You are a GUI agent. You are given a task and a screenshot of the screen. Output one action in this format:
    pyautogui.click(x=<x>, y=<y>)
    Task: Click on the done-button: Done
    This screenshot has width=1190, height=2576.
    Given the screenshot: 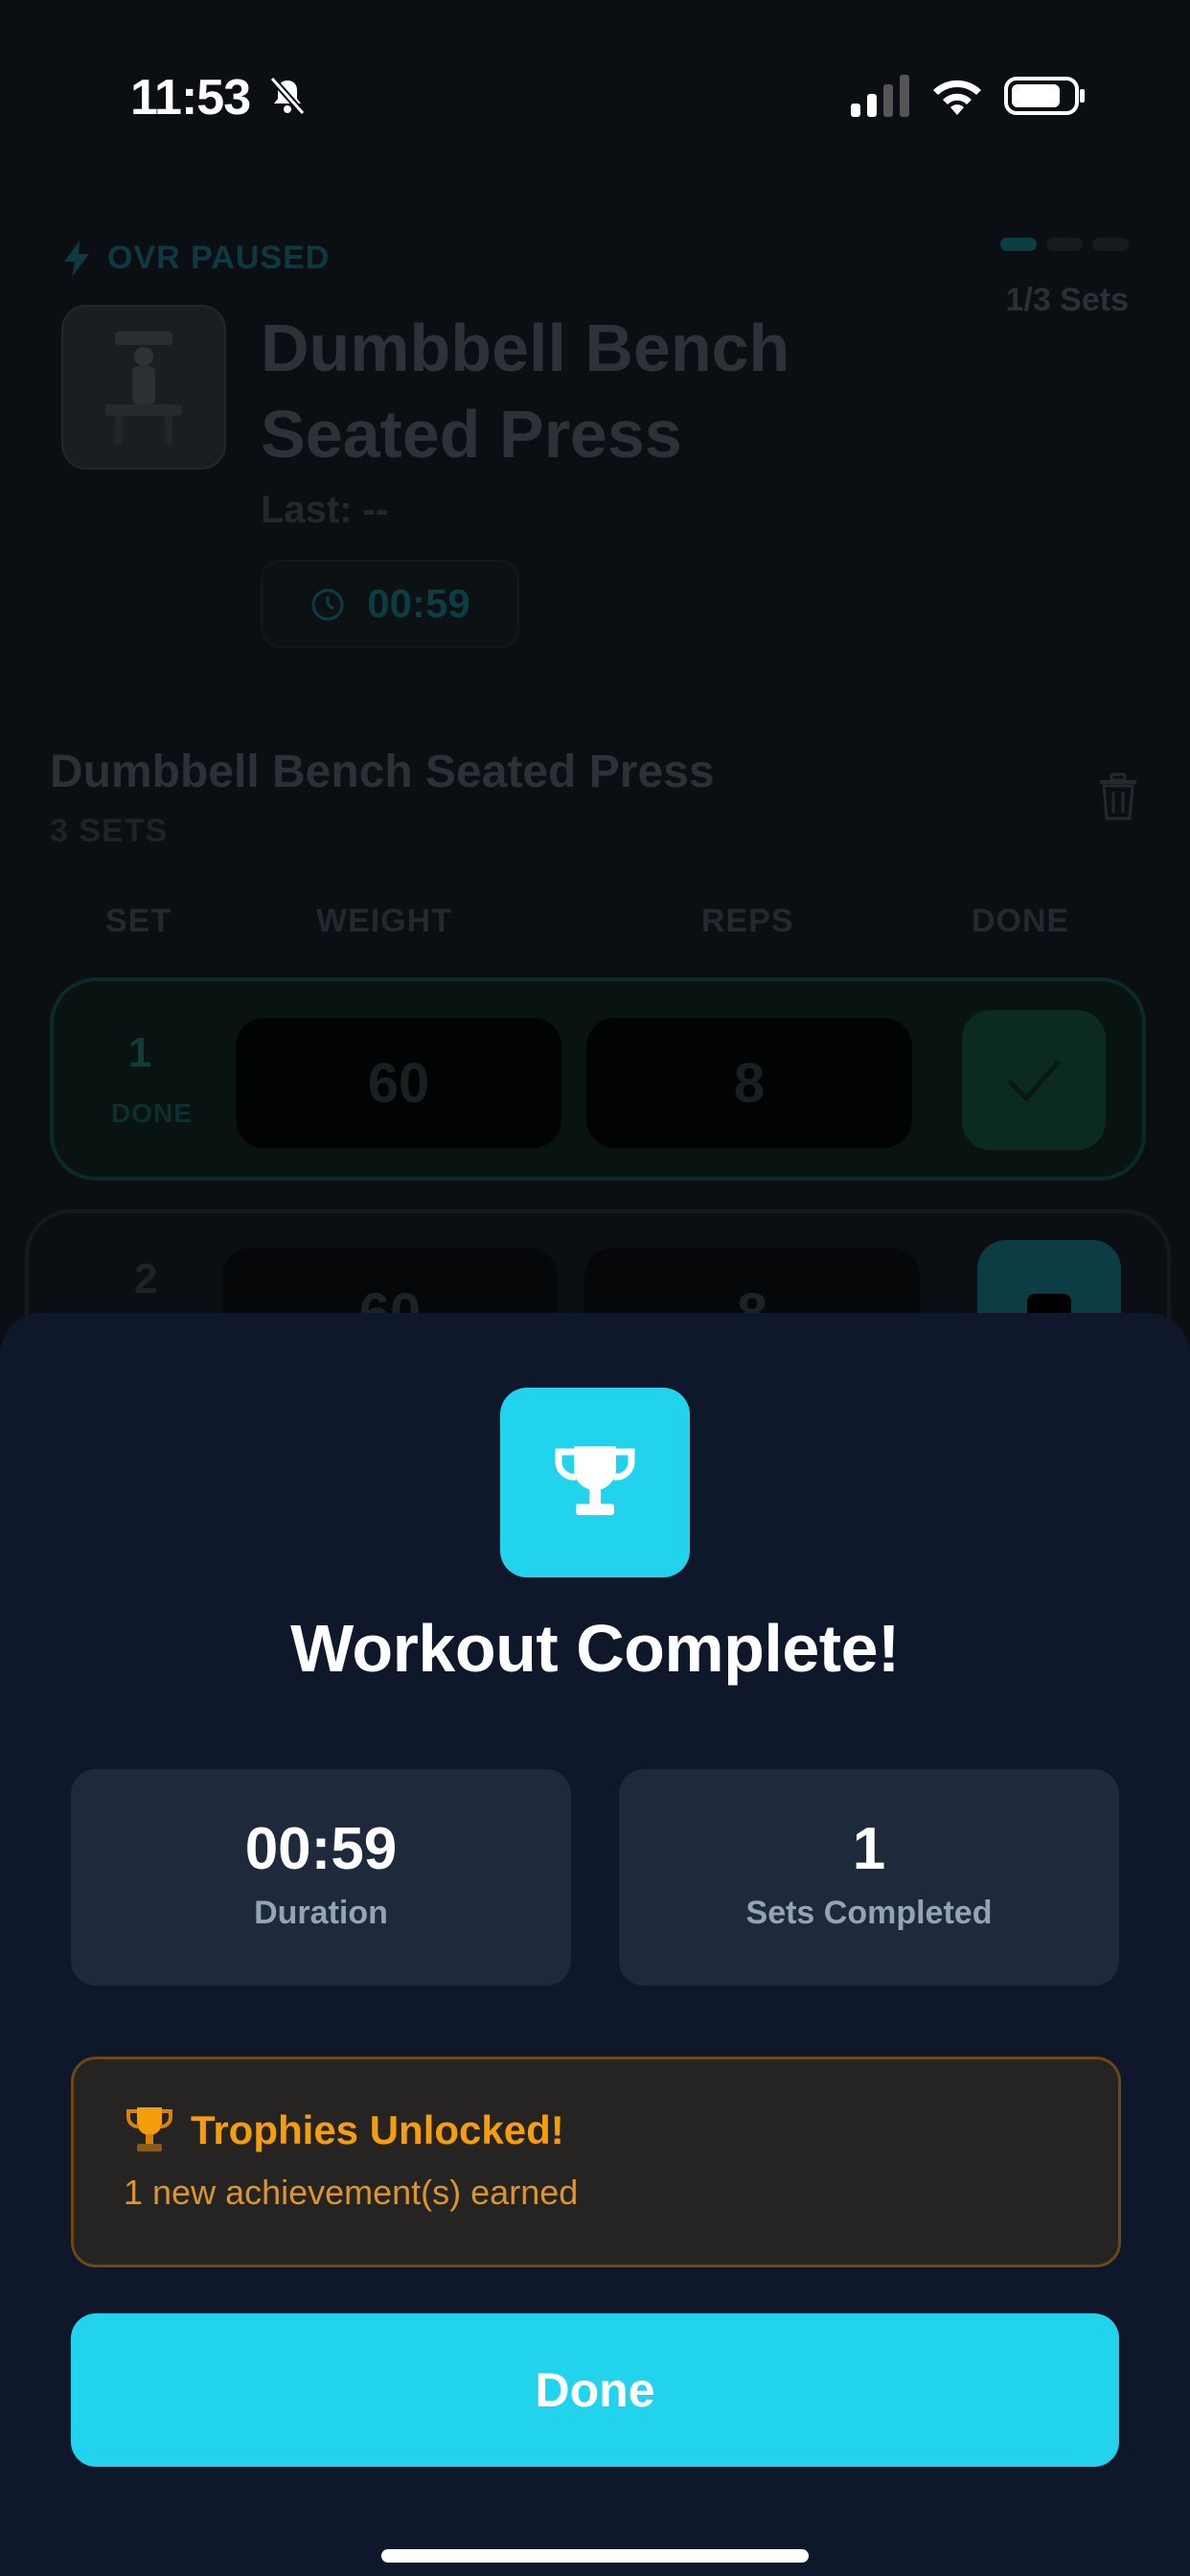 What is the action you would take?
    pyautogui.click(x=595, y=2390)
    